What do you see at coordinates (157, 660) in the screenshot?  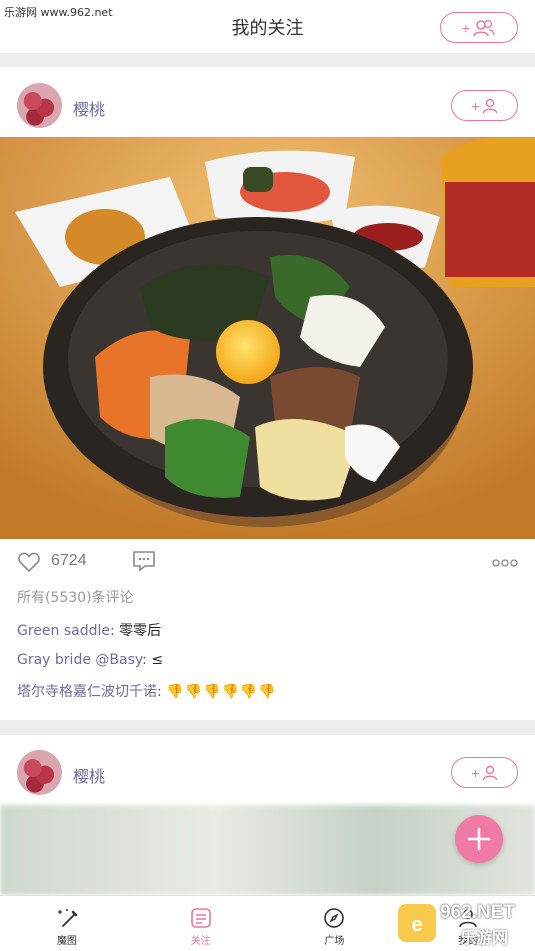 I see `comment-text: ≤` at bounding box center [157, 660].